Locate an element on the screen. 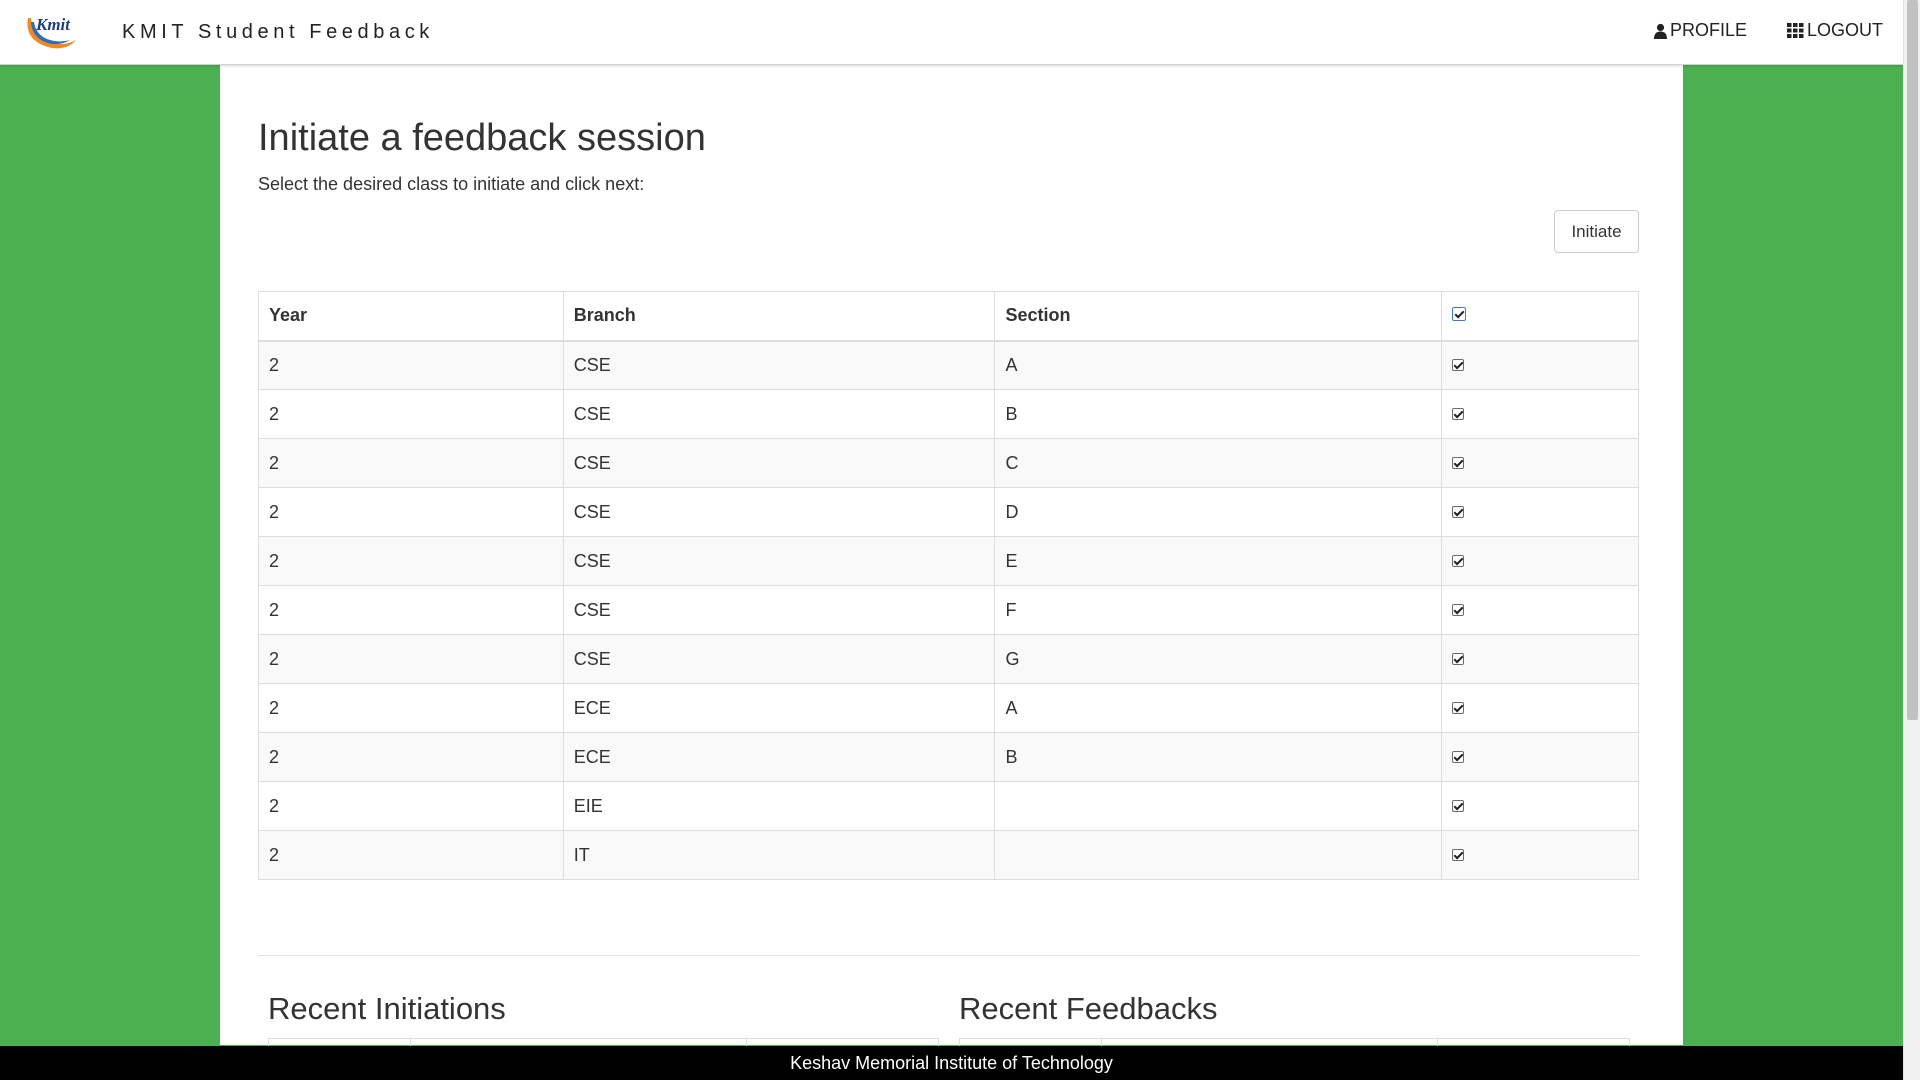 This screenshot has height=1080, width=1920. initiate-button: Initiate is located at coordinates (1596, 231).